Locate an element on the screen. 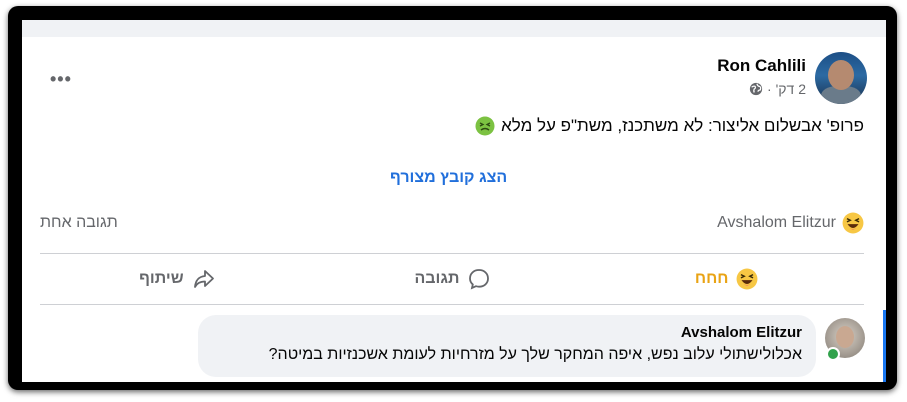 This screenshot has width=907, height=402. comment-author: Avshalom Elitzur is located at coordinates (741, 332).